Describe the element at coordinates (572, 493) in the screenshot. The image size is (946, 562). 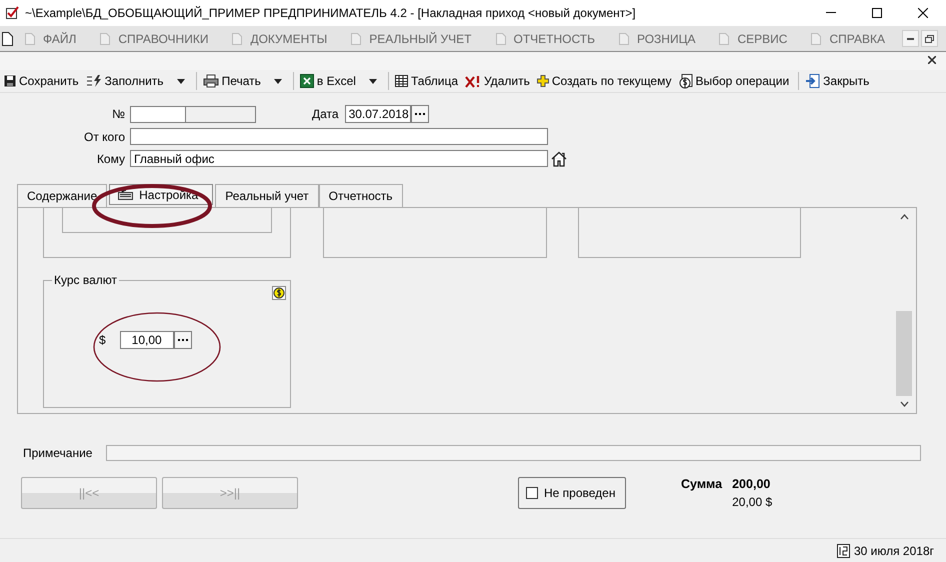
I see `posted-checkbox: Не проведен` at that location.